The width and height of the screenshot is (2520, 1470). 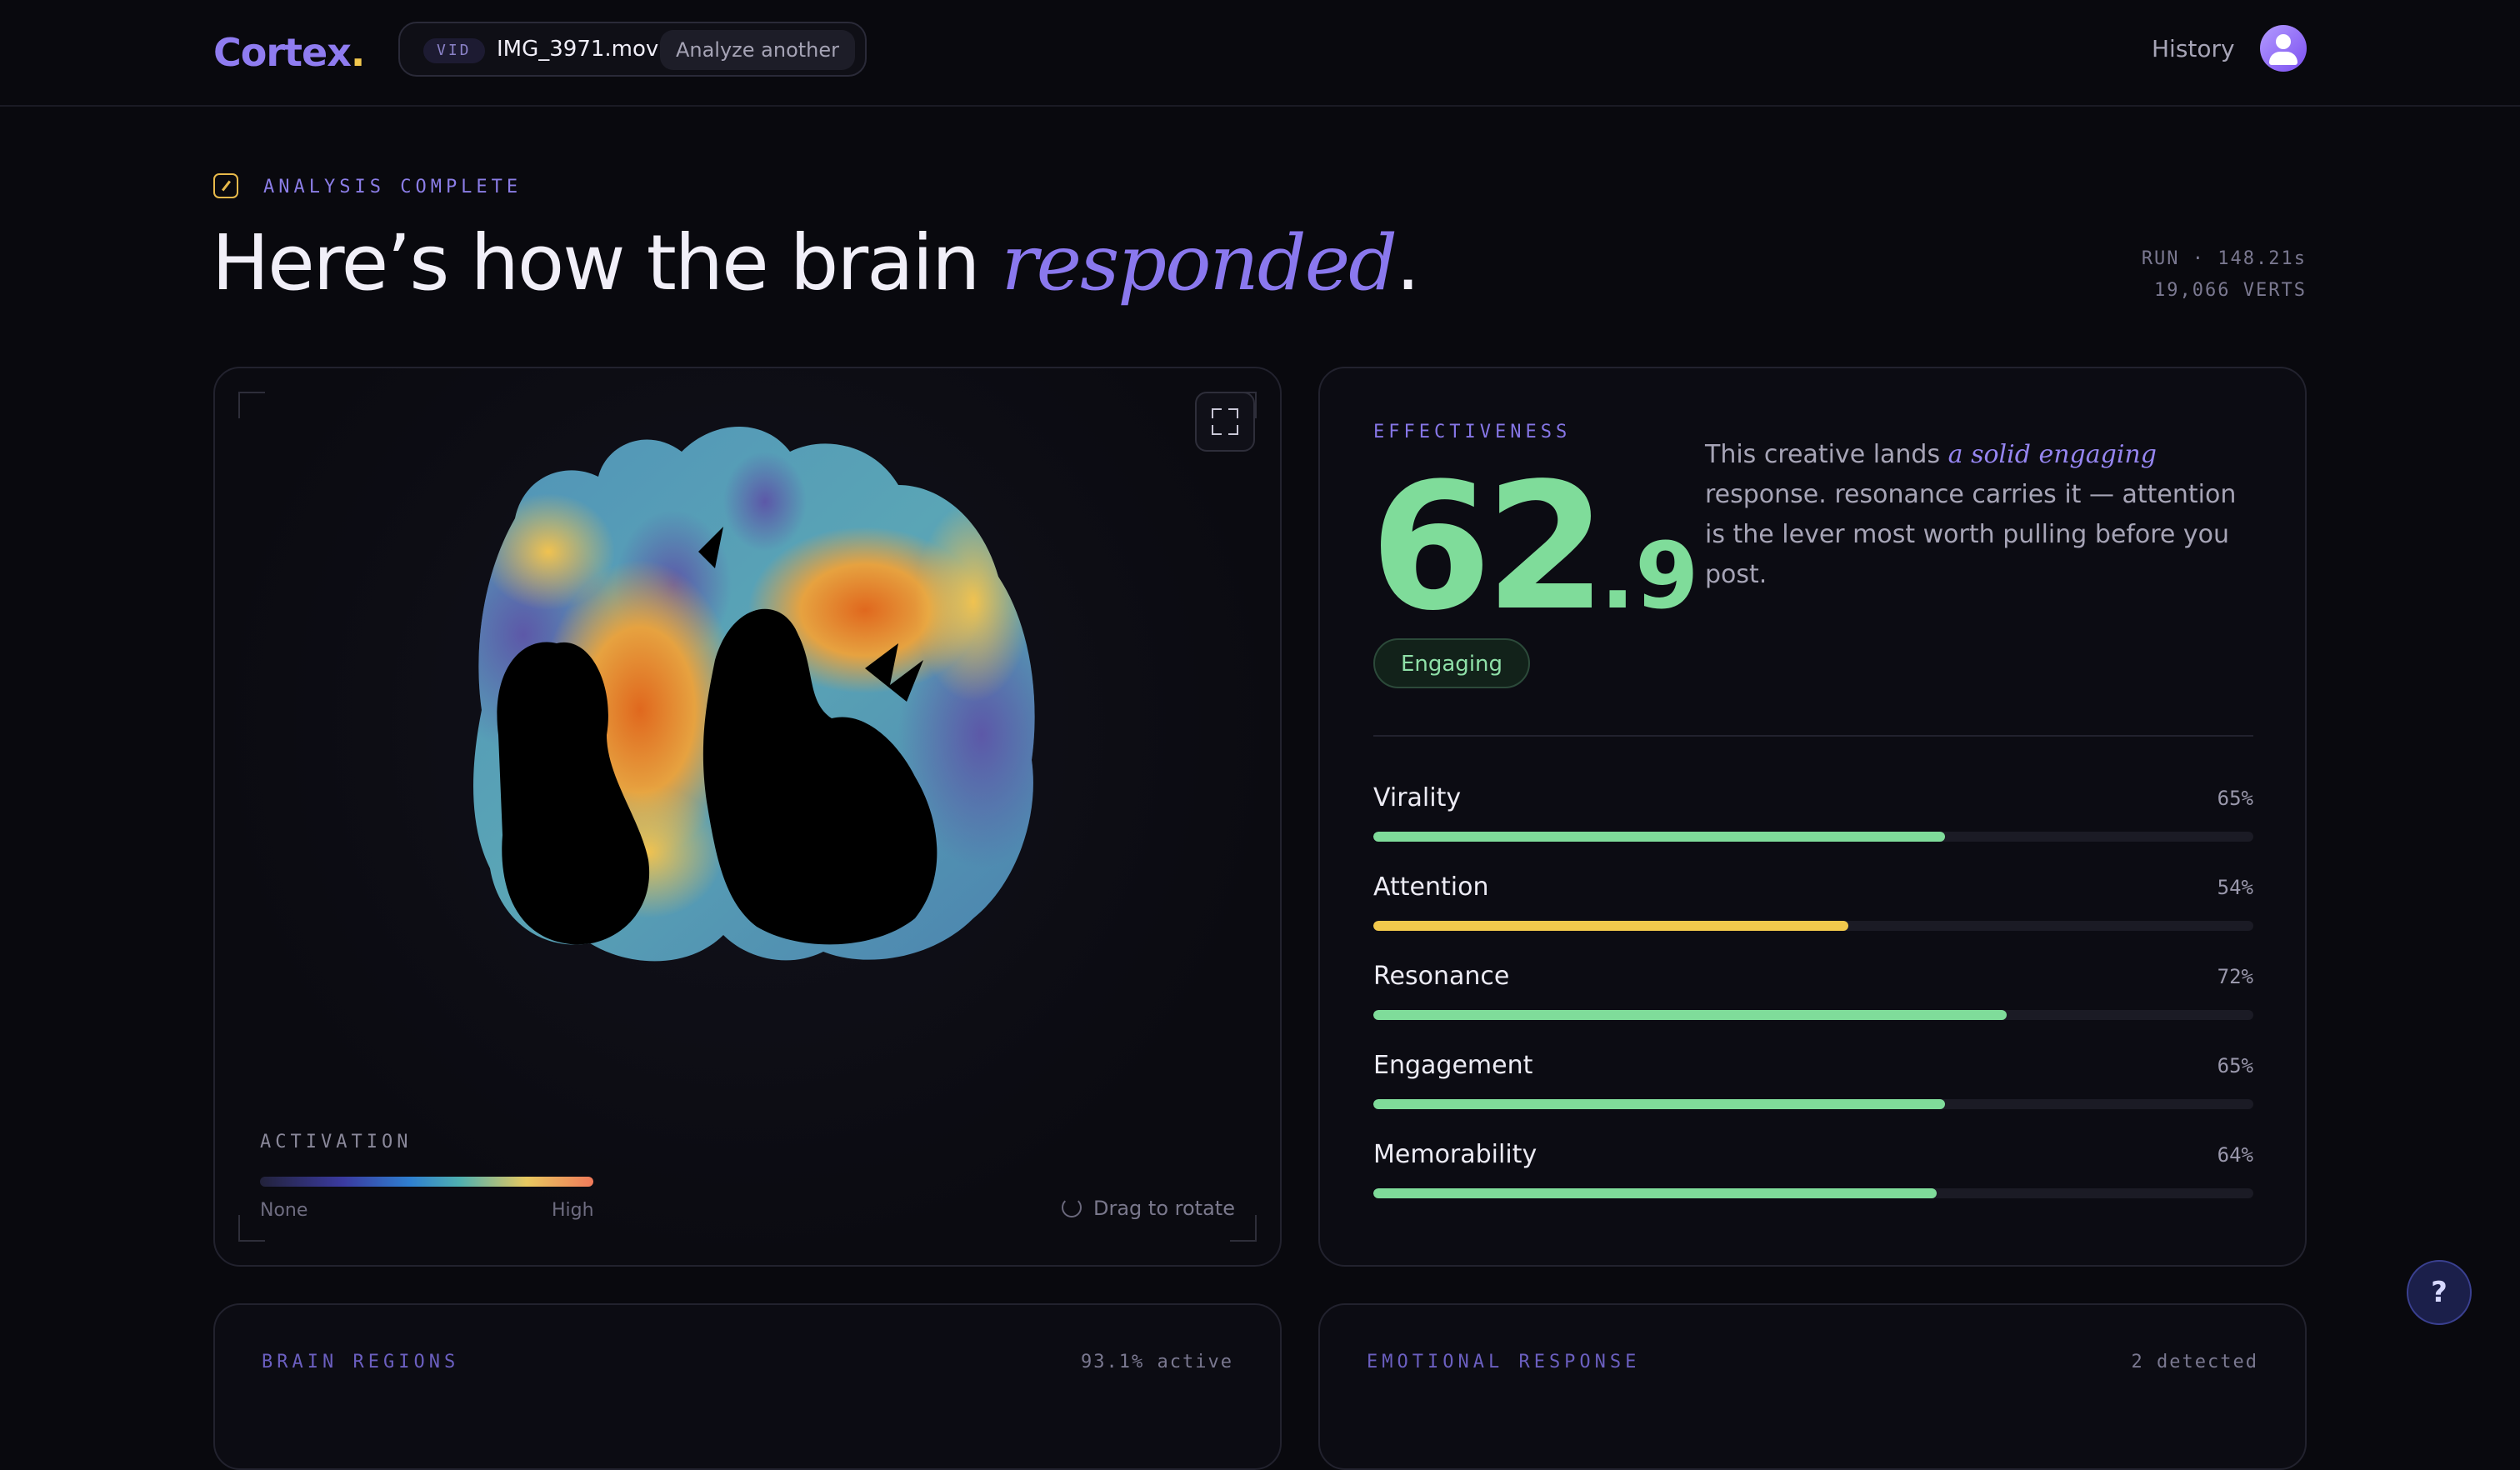 What do you see at coordinates (747, 1386) in the screenshot?
I see `brain-regions-card: BRAIN REGIONS 93.1% active` at bounding box center [747, 1386].